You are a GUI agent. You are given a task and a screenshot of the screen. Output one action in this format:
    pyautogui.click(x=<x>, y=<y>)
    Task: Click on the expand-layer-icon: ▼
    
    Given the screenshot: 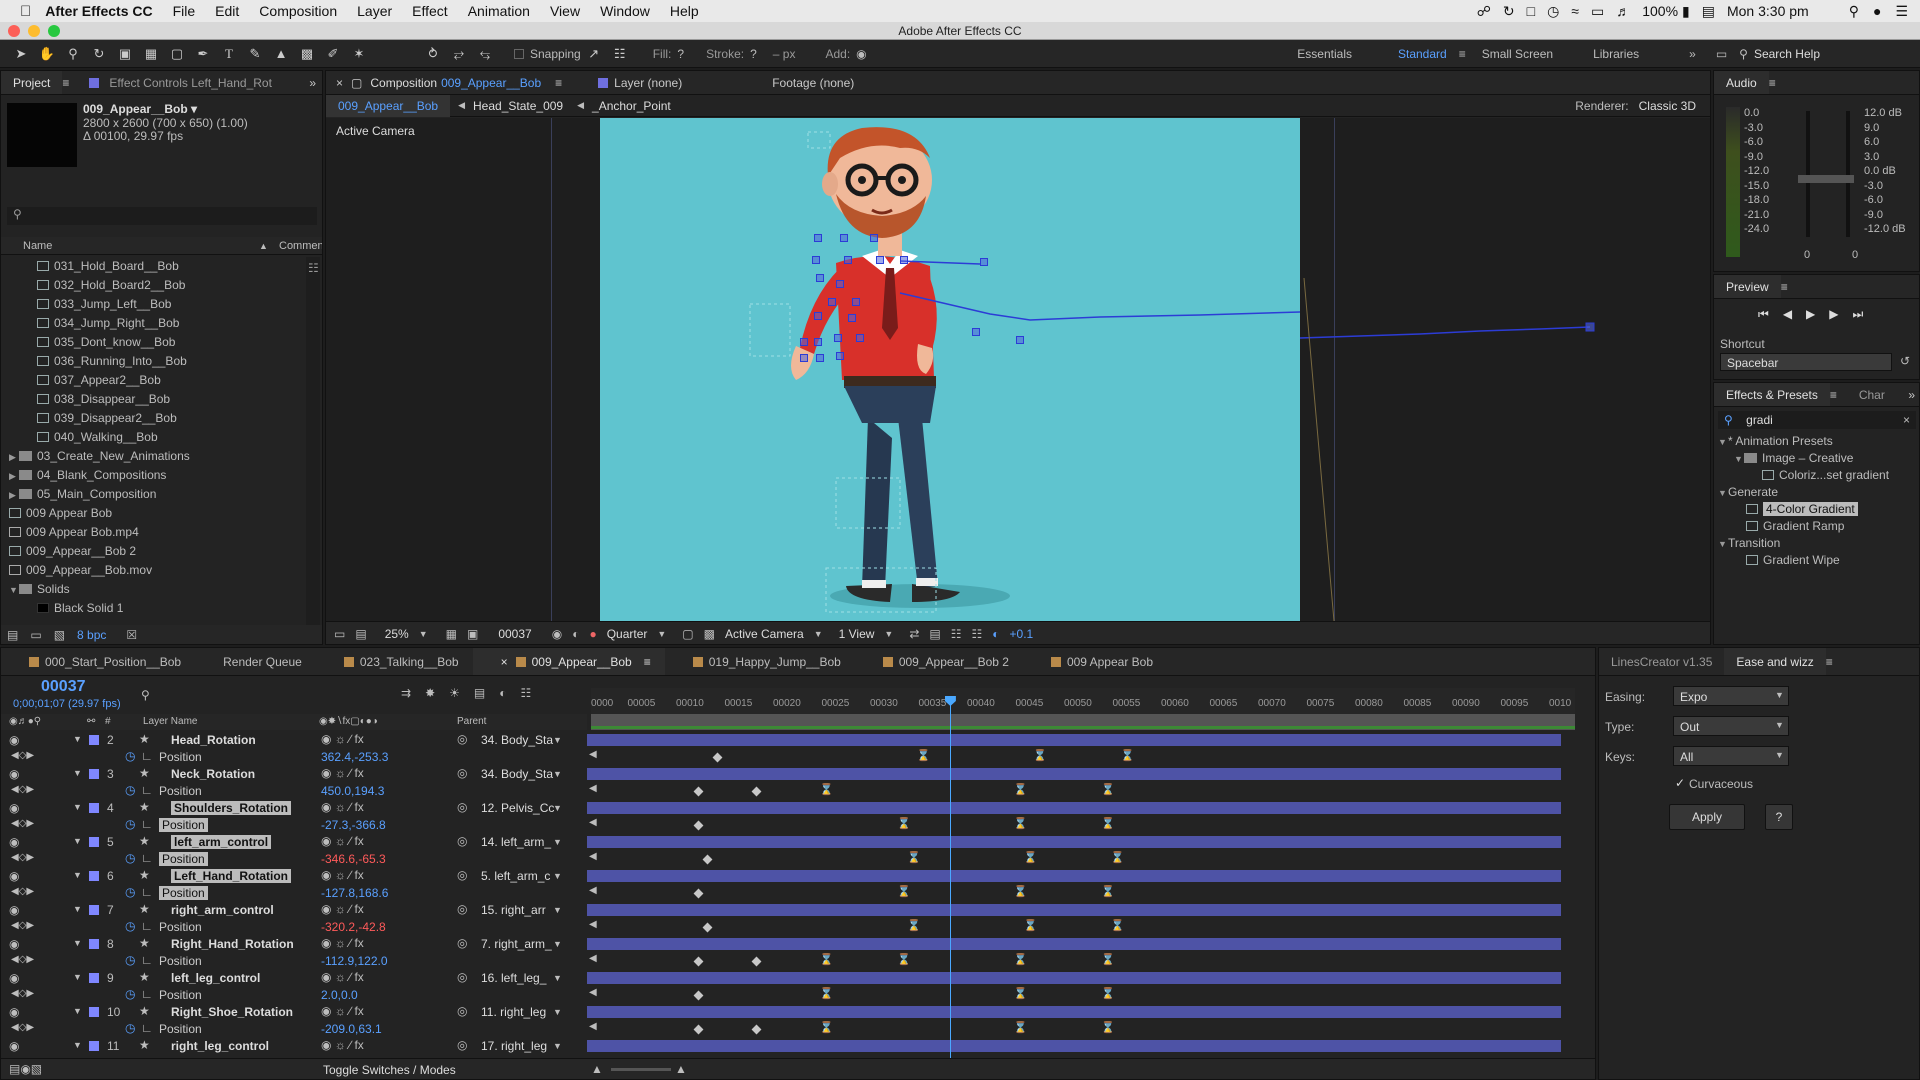 What is the action you would take?
    pyautogui.click(x=77, y=977)
    